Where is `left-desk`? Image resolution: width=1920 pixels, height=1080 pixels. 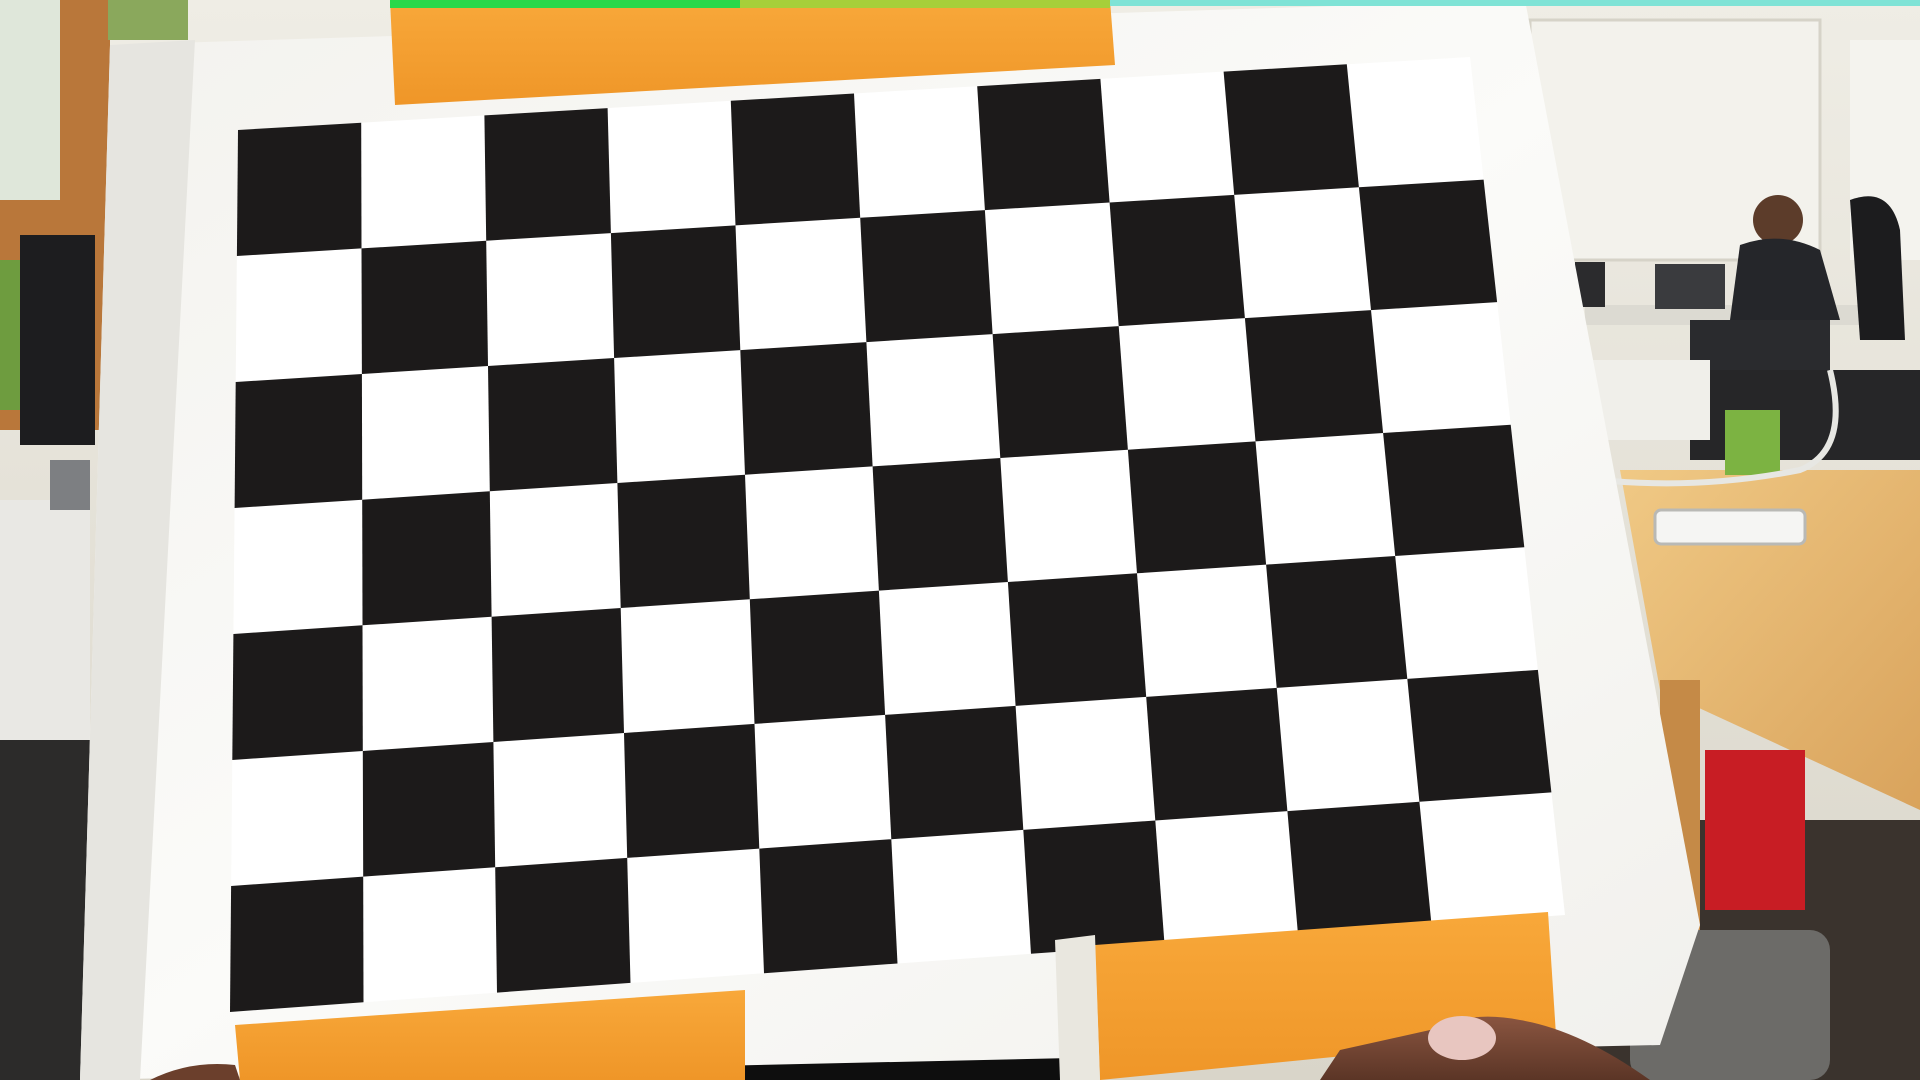 left-desk is located at coordinates (45, 620).